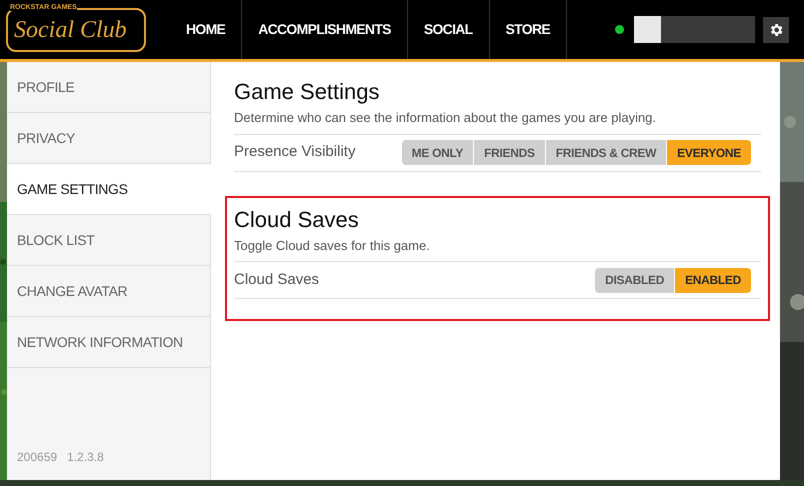 The height and width of the screenshot is (486, 804). I want to click on sidebar-item: BLOCK LIST, so click(108, 240).